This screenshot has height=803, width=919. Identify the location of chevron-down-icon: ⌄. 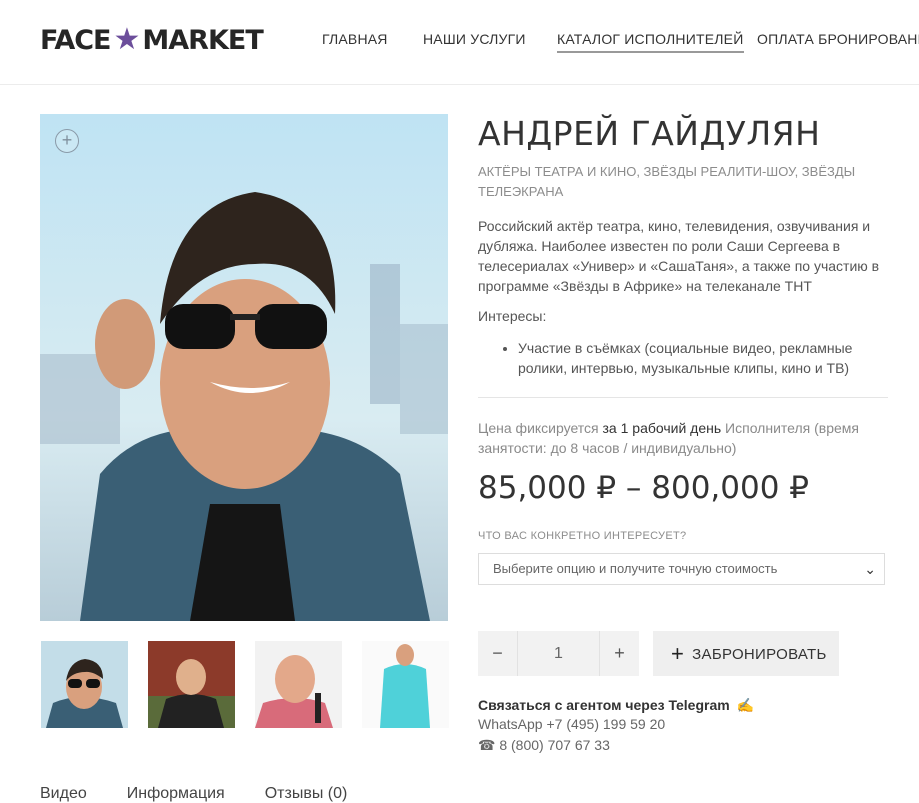
(870, 569).